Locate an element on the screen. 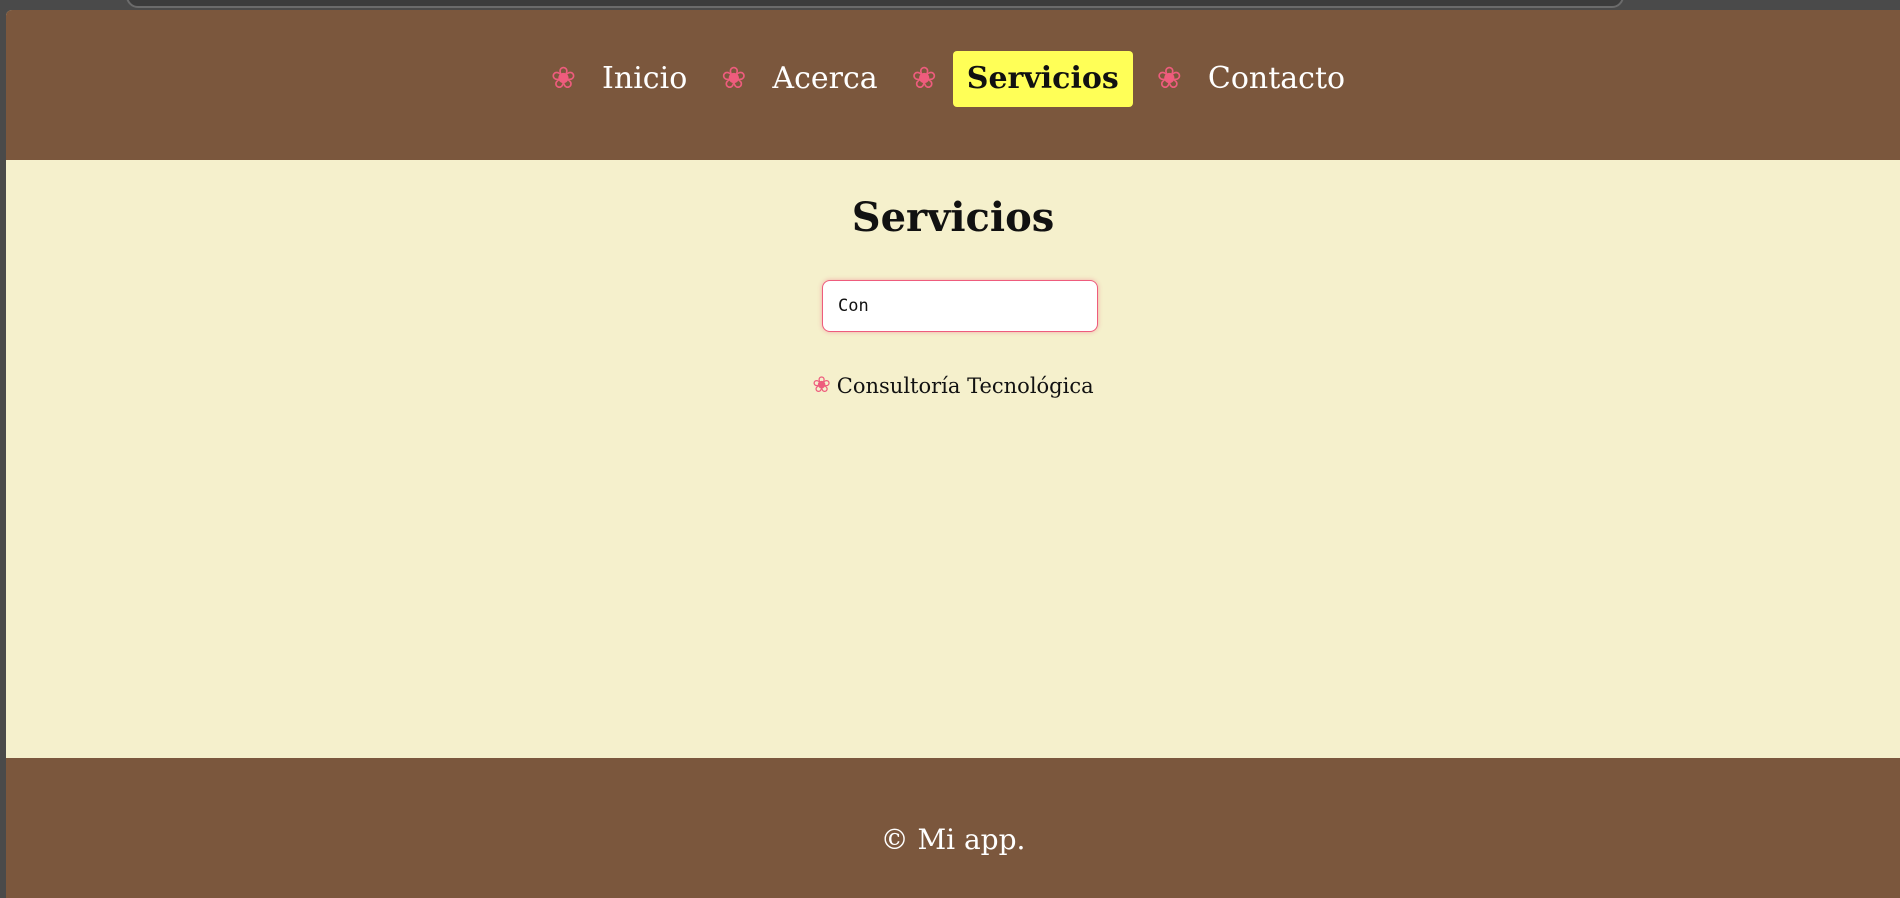 This screenshot has height=898, width=1900. nav-item-acerca: ❀ Acerca is located at coordinates (804, 79).